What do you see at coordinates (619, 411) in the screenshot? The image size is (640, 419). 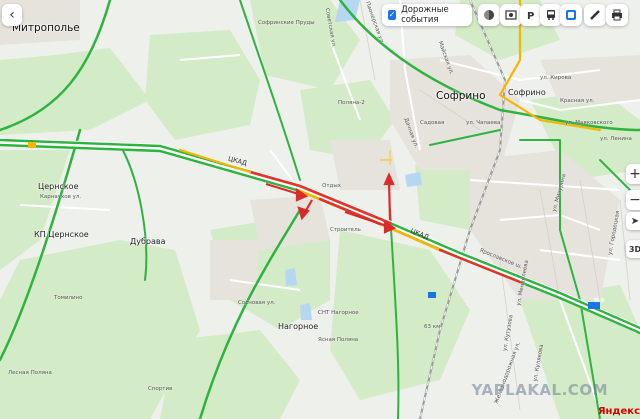 I see `yandex-logo: Яндекс` at bounding box center [619, 411].